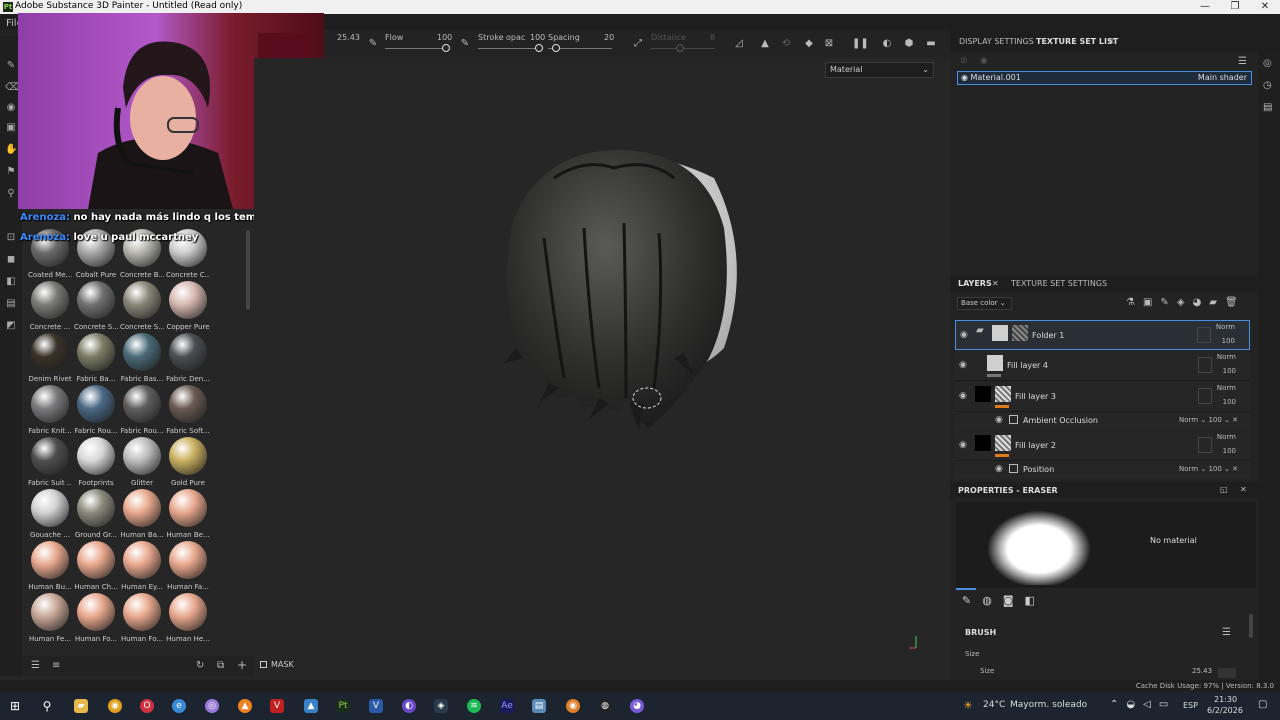 The width and height of the screenshot is (1280, 720). What do you see at coordinates (1225, 699) in the screenshot?
I see `clock-time: 21:30` at bounding box center [1225, 699].